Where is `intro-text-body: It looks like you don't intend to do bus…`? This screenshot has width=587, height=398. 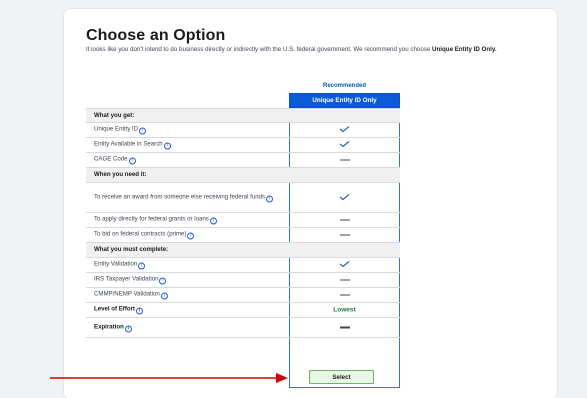 intro-text-body: It looks like you don't intend to do bus… is located at coordinates (258, 49).